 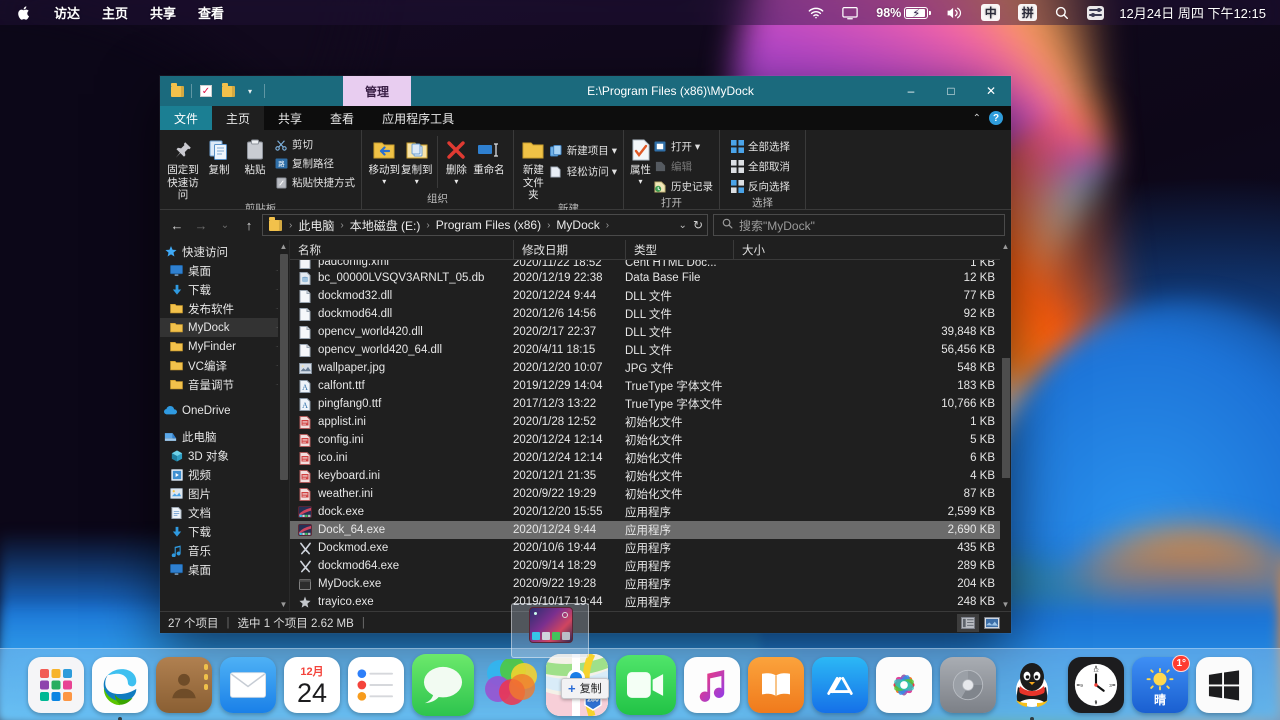 I want to click on column-header-size: 大小, so click(x=872, y=249).